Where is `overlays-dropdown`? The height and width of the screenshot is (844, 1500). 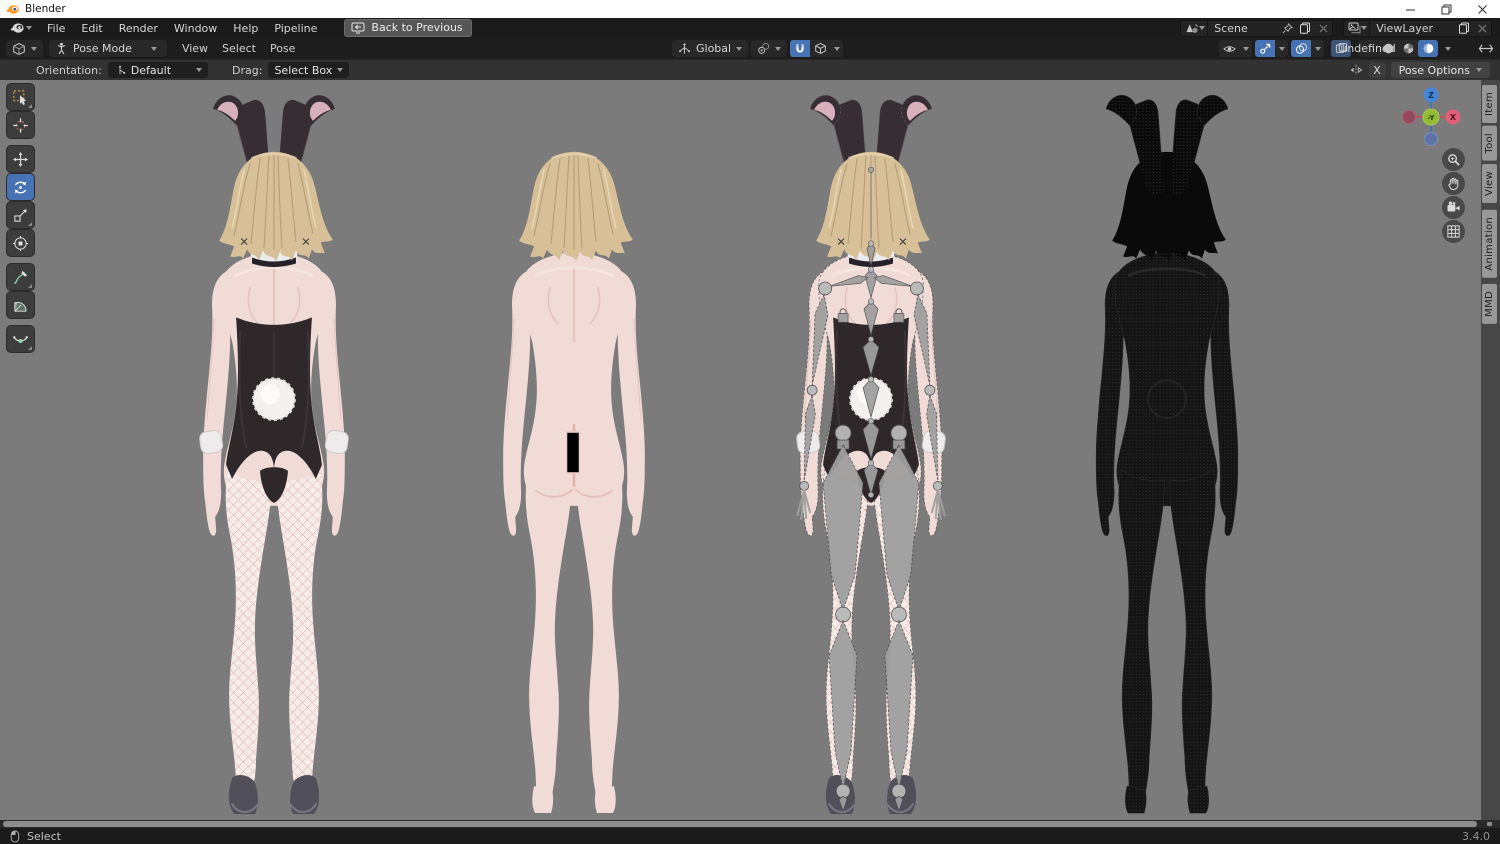 overlays-dropdown is located at coordinates (1317, 48).